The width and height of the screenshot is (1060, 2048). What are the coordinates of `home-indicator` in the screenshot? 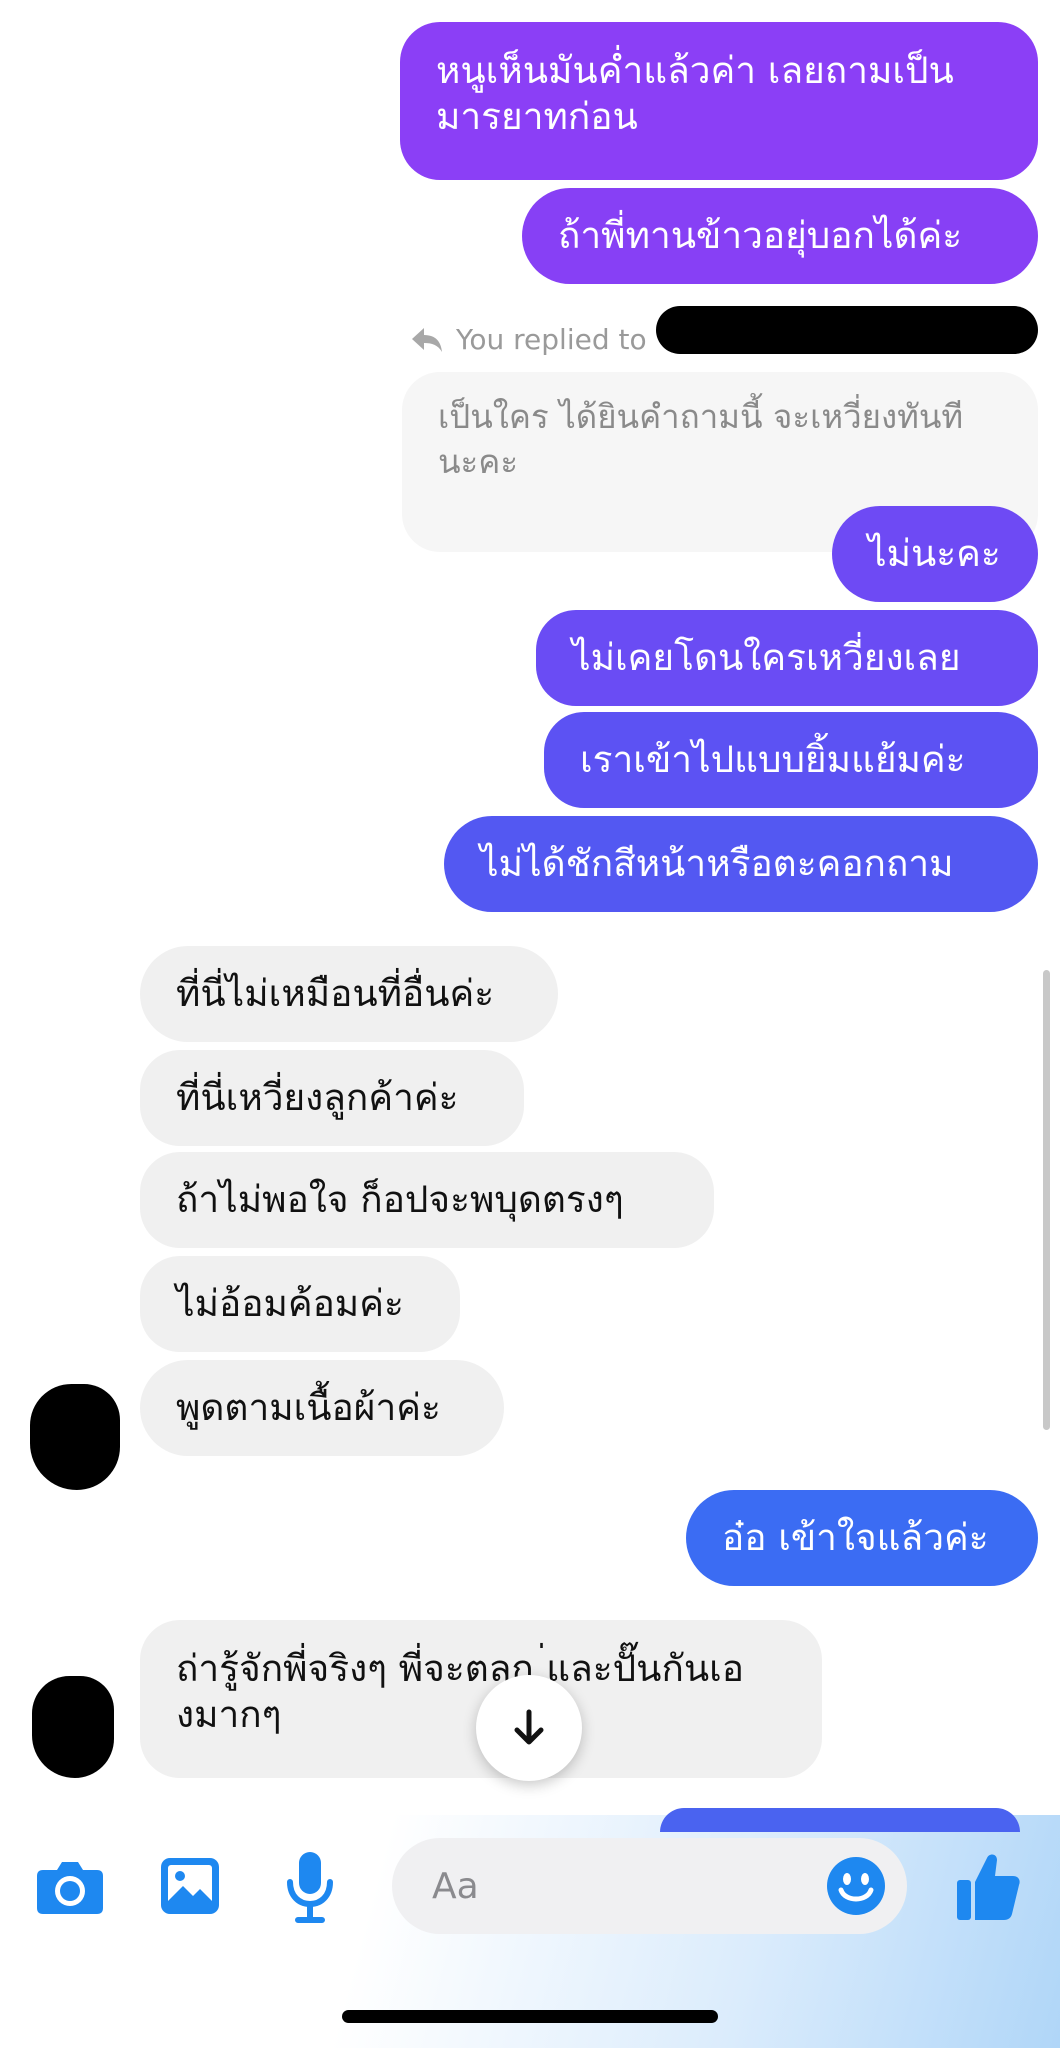 It's located at (530, 2016).